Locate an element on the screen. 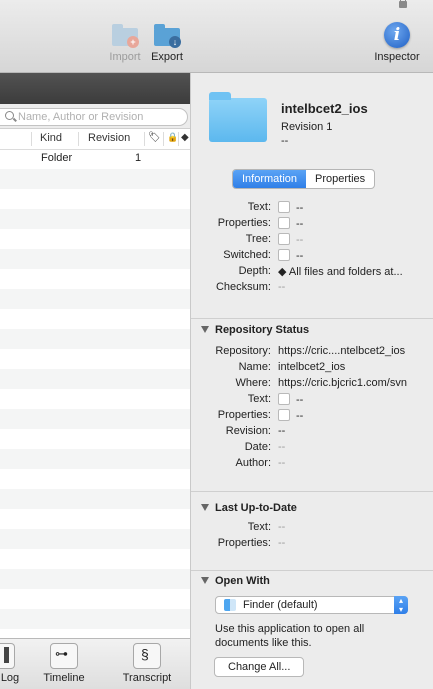 The width and height of the screenshot is (433, 689). switched-checkbox is located at coordinates (284, 255).